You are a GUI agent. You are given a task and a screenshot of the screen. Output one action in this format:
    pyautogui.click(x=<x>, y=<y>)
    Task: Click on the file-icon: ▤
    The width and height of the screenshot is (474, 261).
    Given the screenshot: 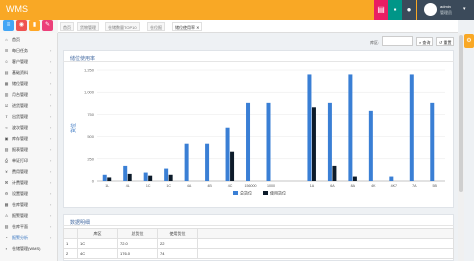 What is the action you would take?
    pyautogui.click(x=381, y=10)
    